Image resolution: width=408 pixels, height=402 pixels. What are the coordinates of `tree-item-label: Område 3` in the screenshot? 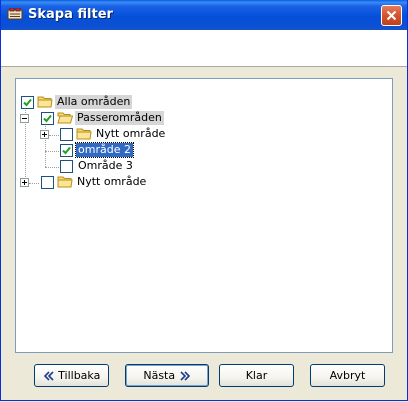 It's located at (105, 165).